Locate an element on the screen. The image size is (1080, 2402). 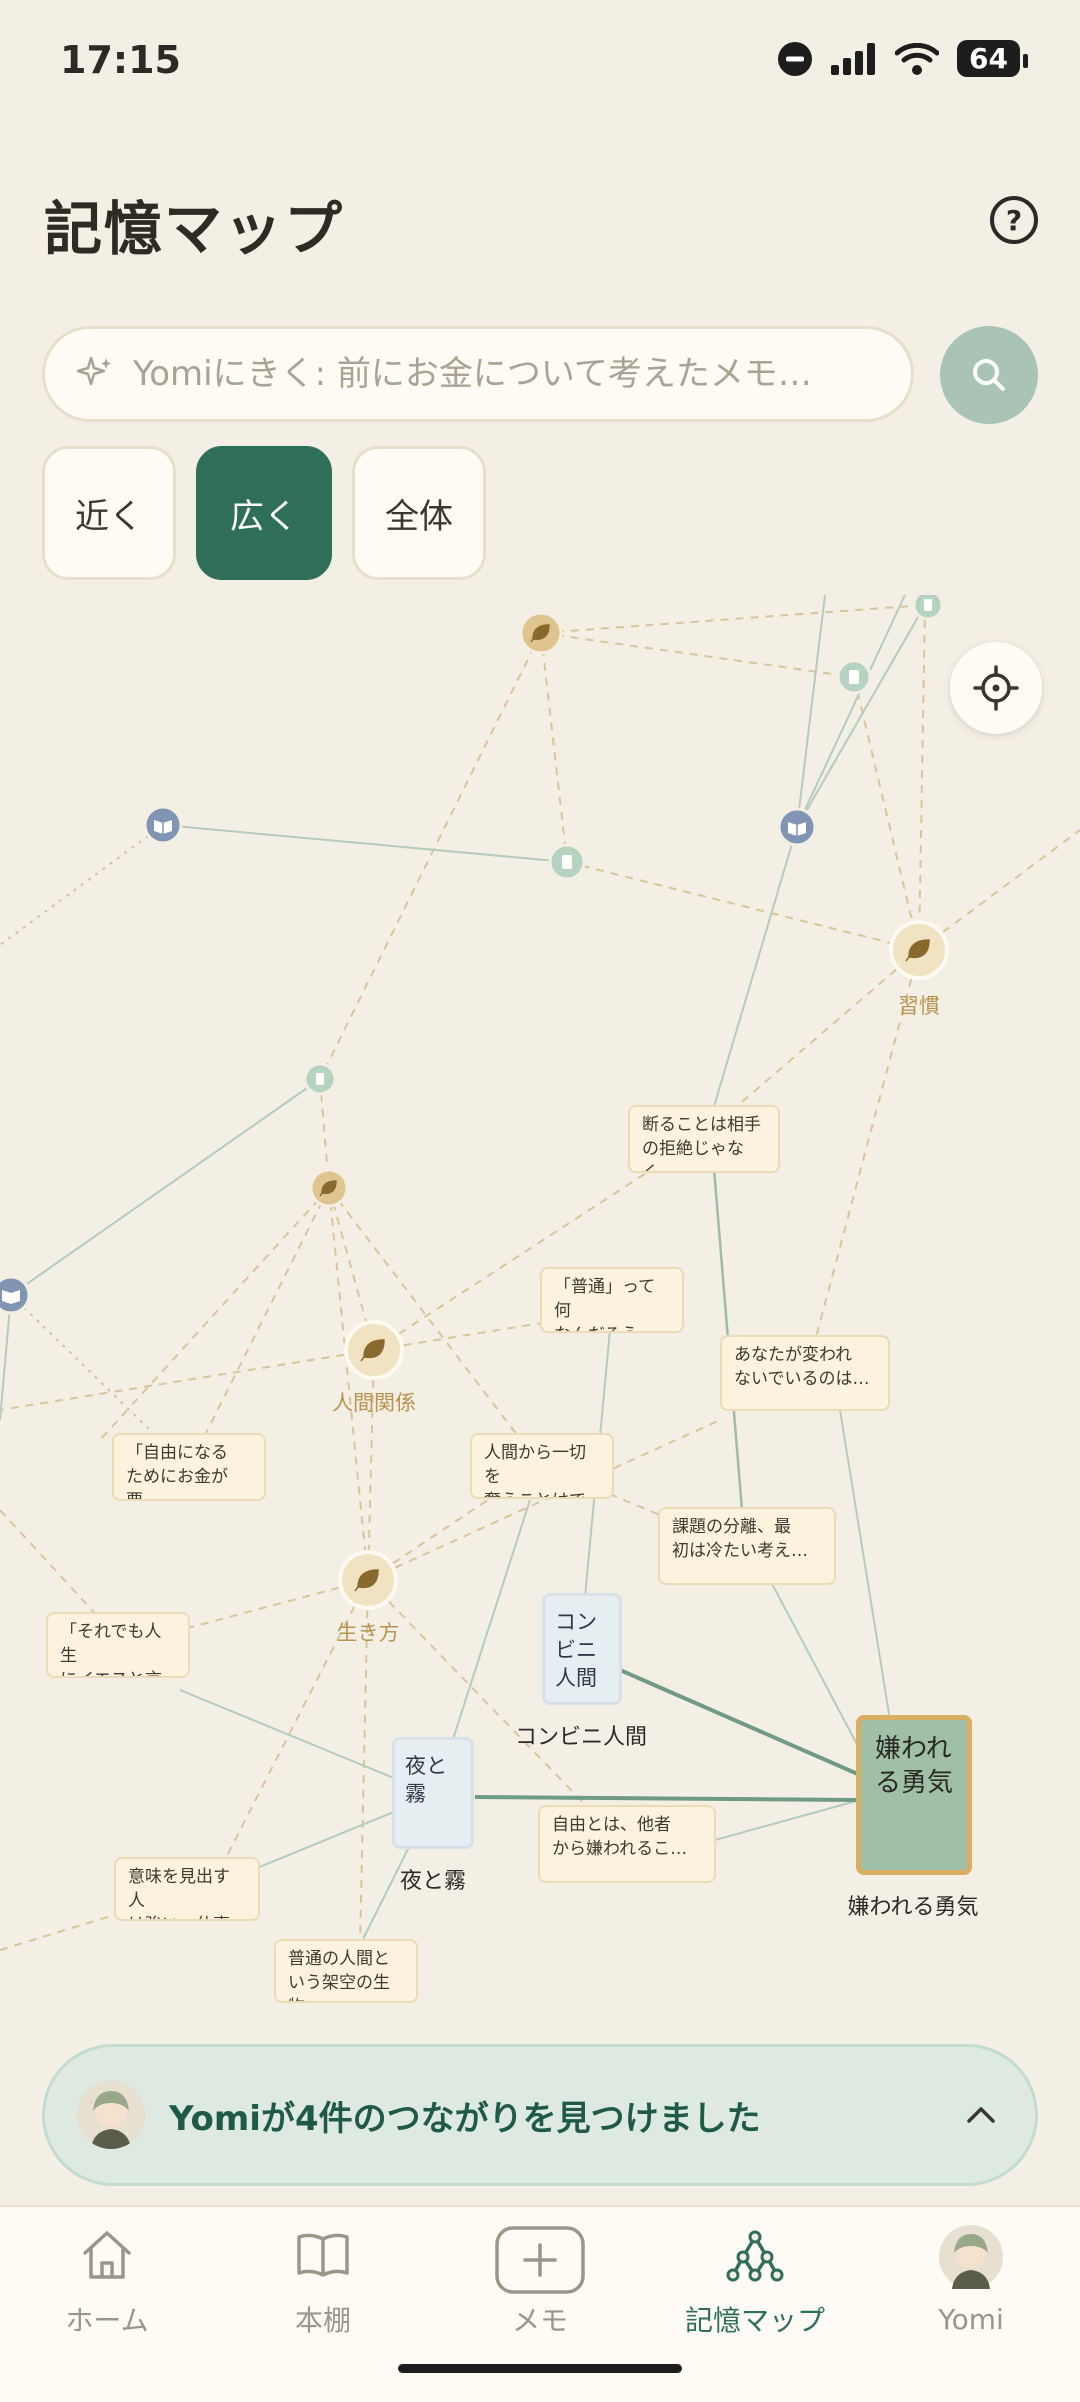
help-button: ? is located at coordinates (1014, 220).